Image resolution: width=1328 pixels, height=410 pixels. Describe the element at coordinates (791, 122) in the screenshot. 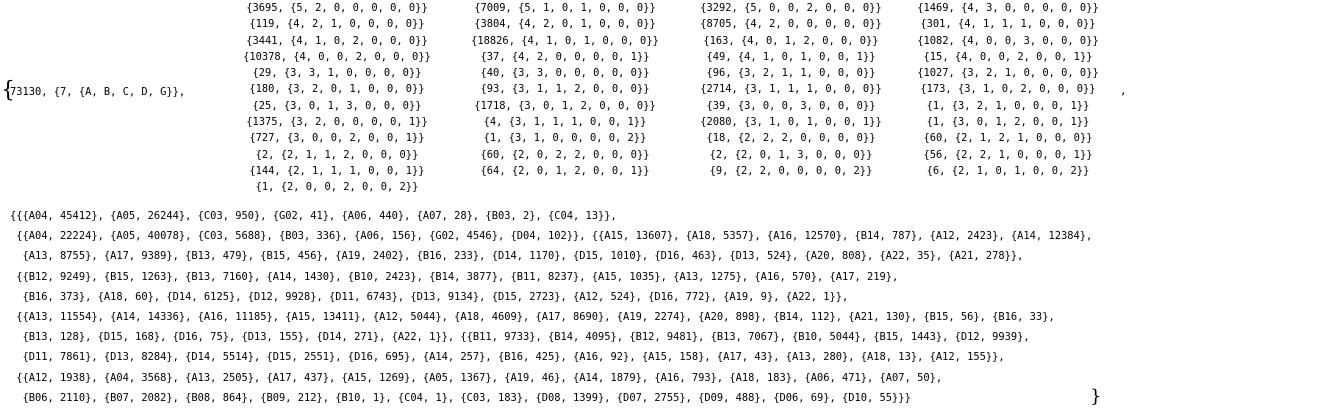

I see `matrix-cell: {2080, {3, 1, 0, 1, 0, 0, 1}}` at that location.